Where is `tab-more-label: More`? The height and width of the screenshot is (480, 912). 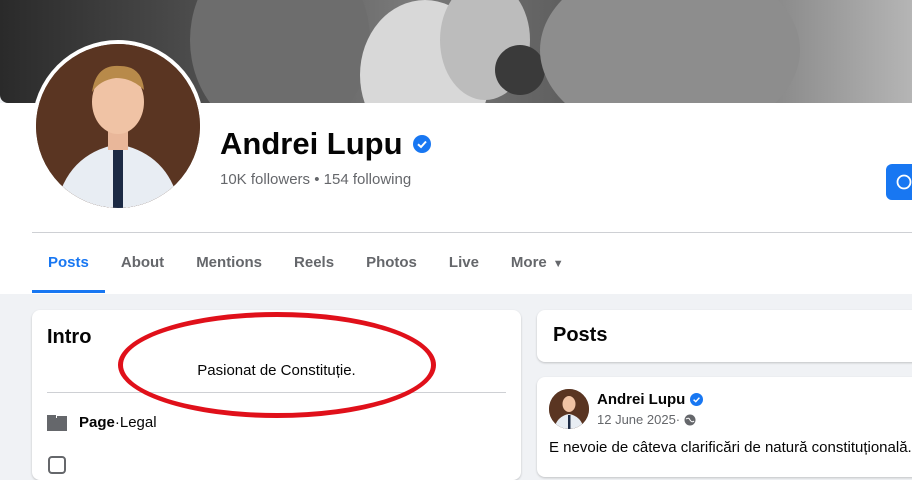 tab-more-label: More is located at coordinates (528, 262).